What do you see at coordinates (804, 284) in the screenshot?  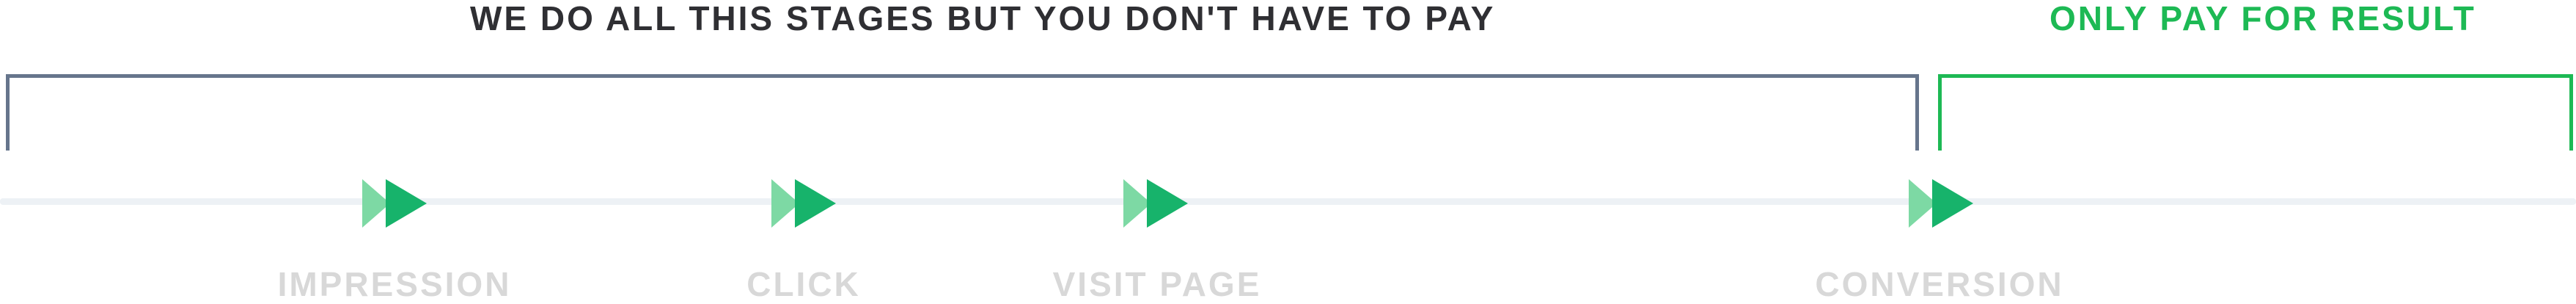 I see `stage-label-click: CLICK` at bounding box center [804, 284].